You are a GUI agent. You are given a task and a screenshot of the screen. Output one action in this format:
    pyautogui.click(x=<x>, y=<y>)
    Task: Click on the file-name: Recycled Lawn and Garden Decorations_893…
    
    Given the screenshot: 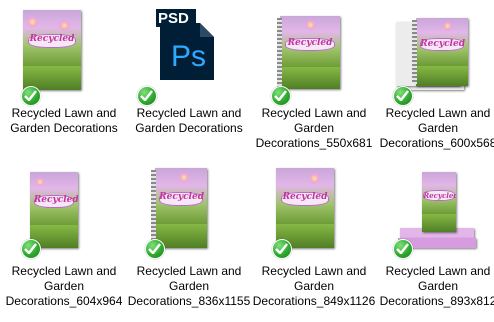 What is the action you would take?
    pyautogui.click(x=436, y=286)
    